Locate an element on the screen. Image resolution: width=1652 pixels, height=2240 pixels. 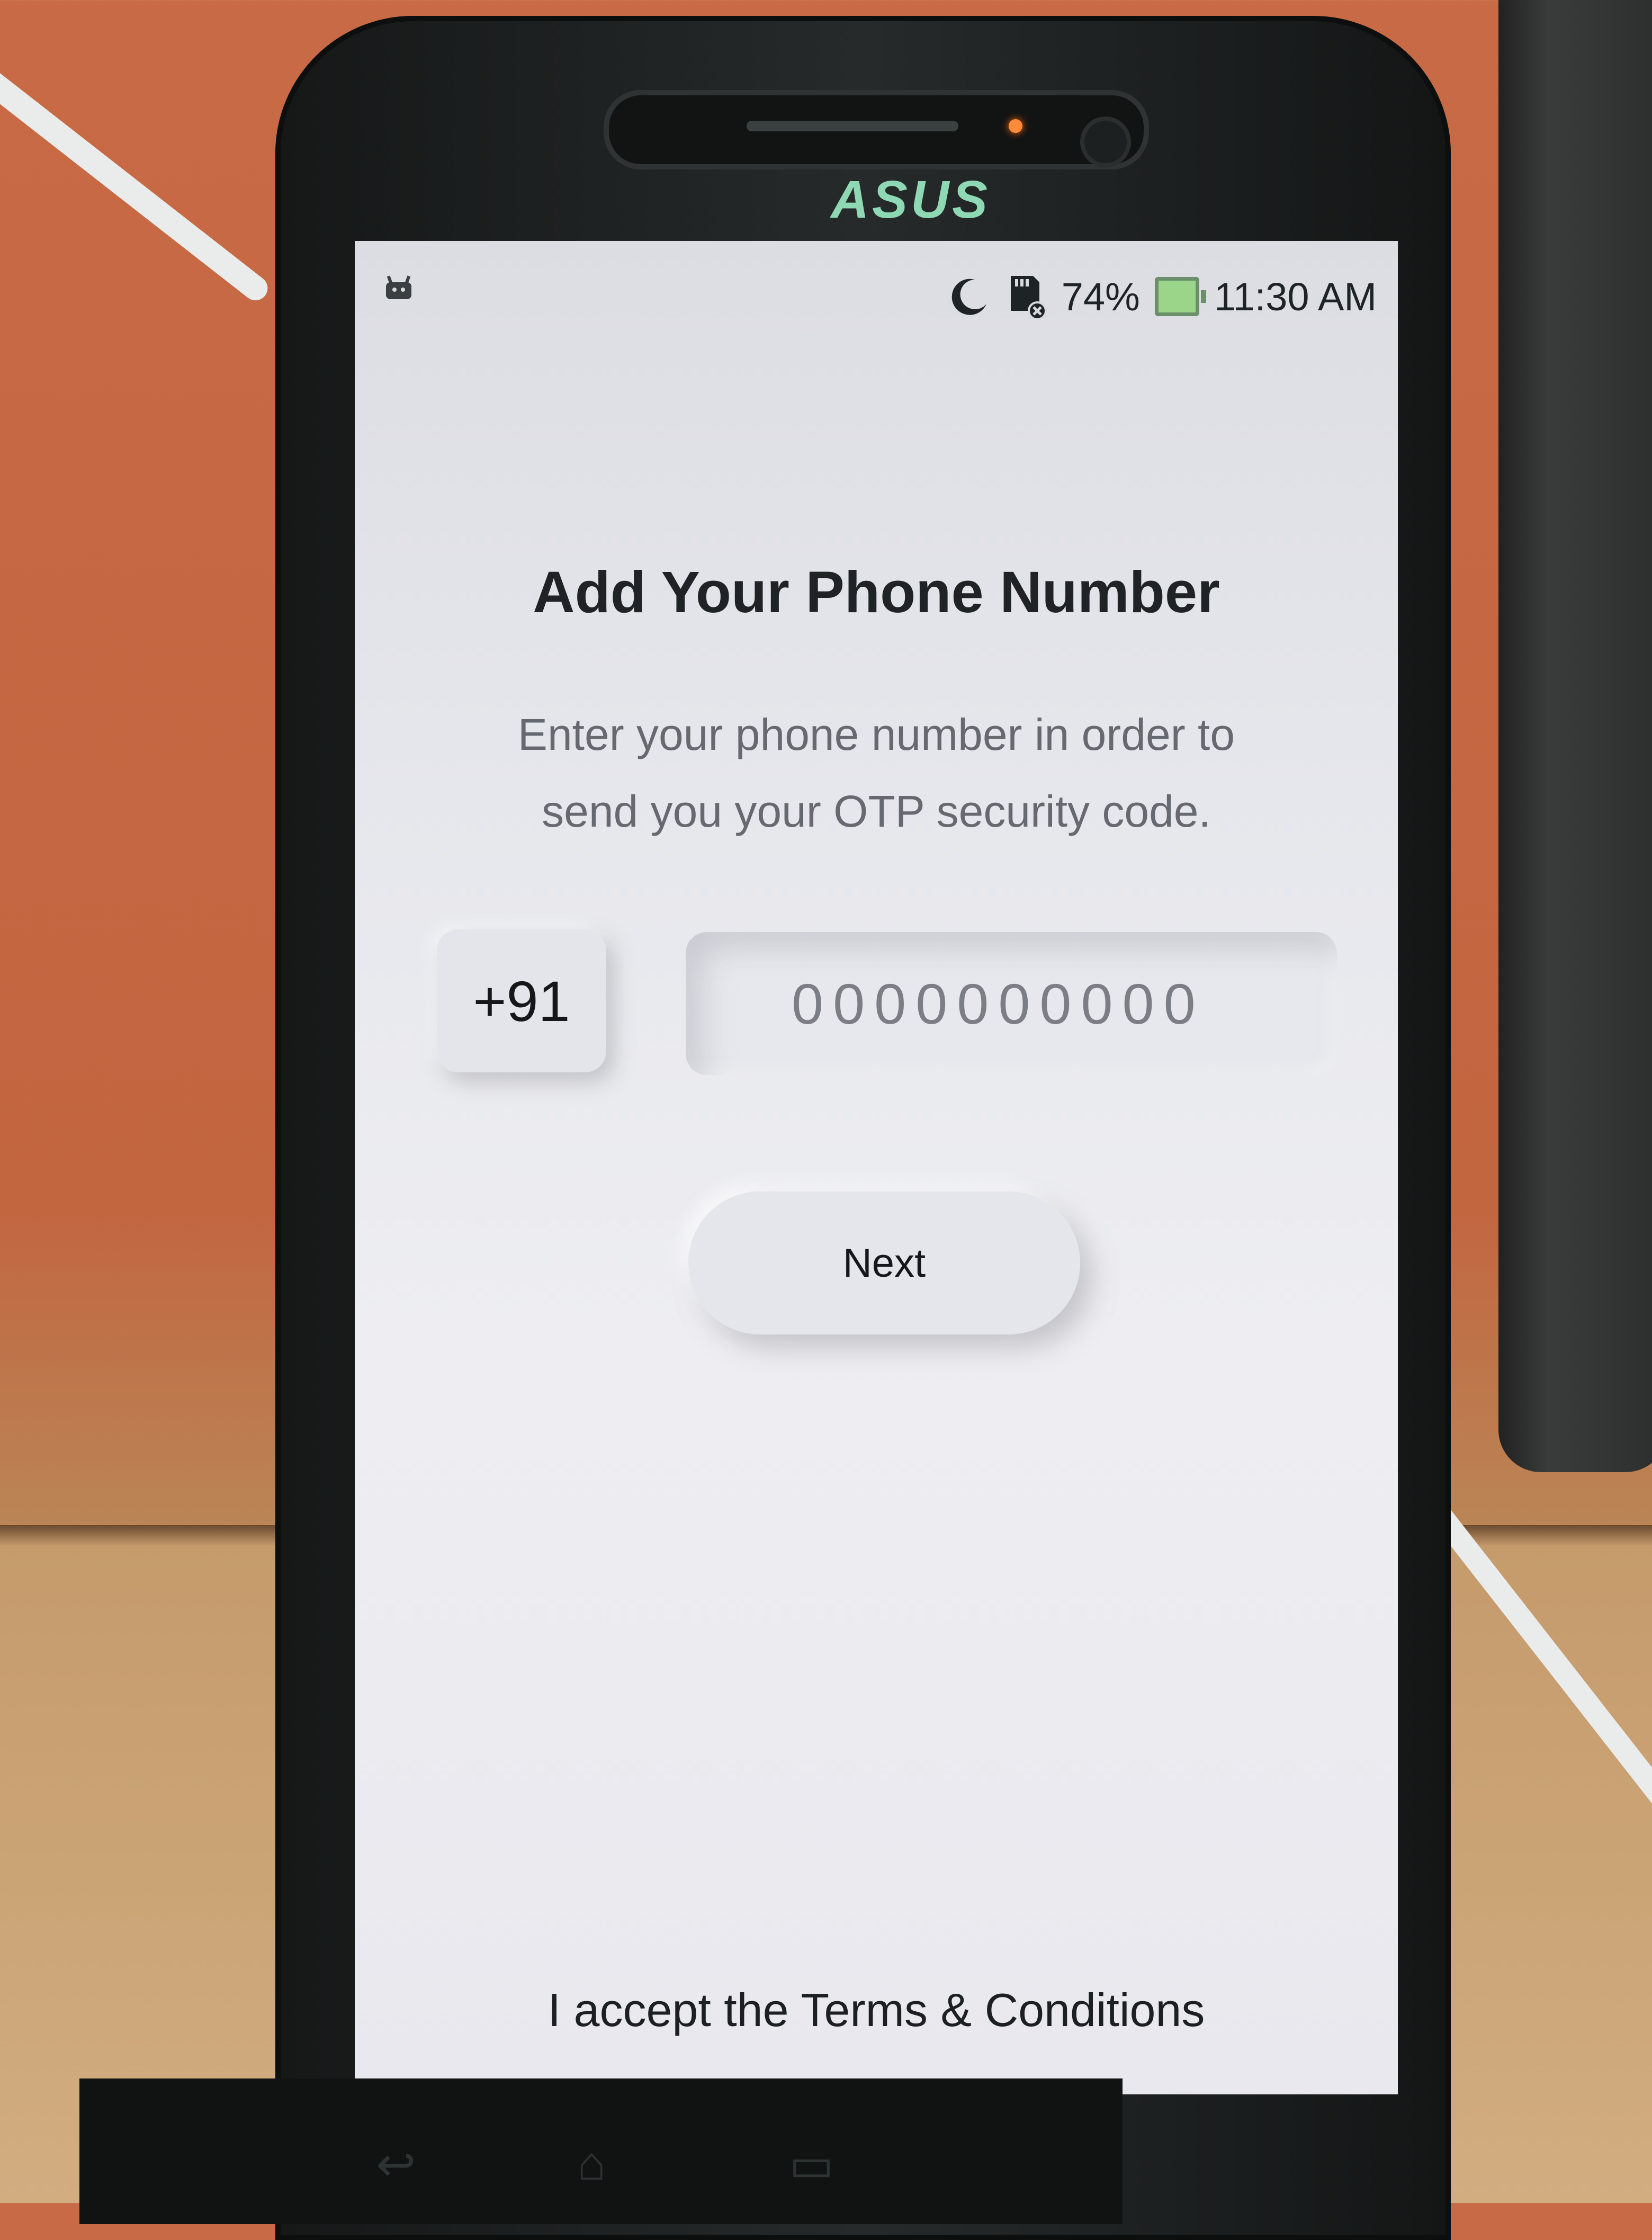
status-icons: 74% 11:30 AM is located at coordinates (1162, 296).